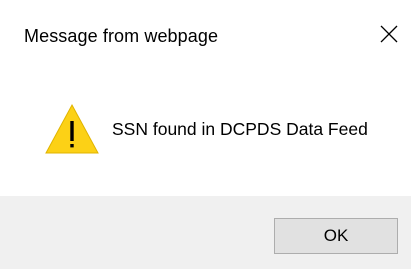 This screenshot has height=269, width=411. I want to click on close-button, so click(389, 34).